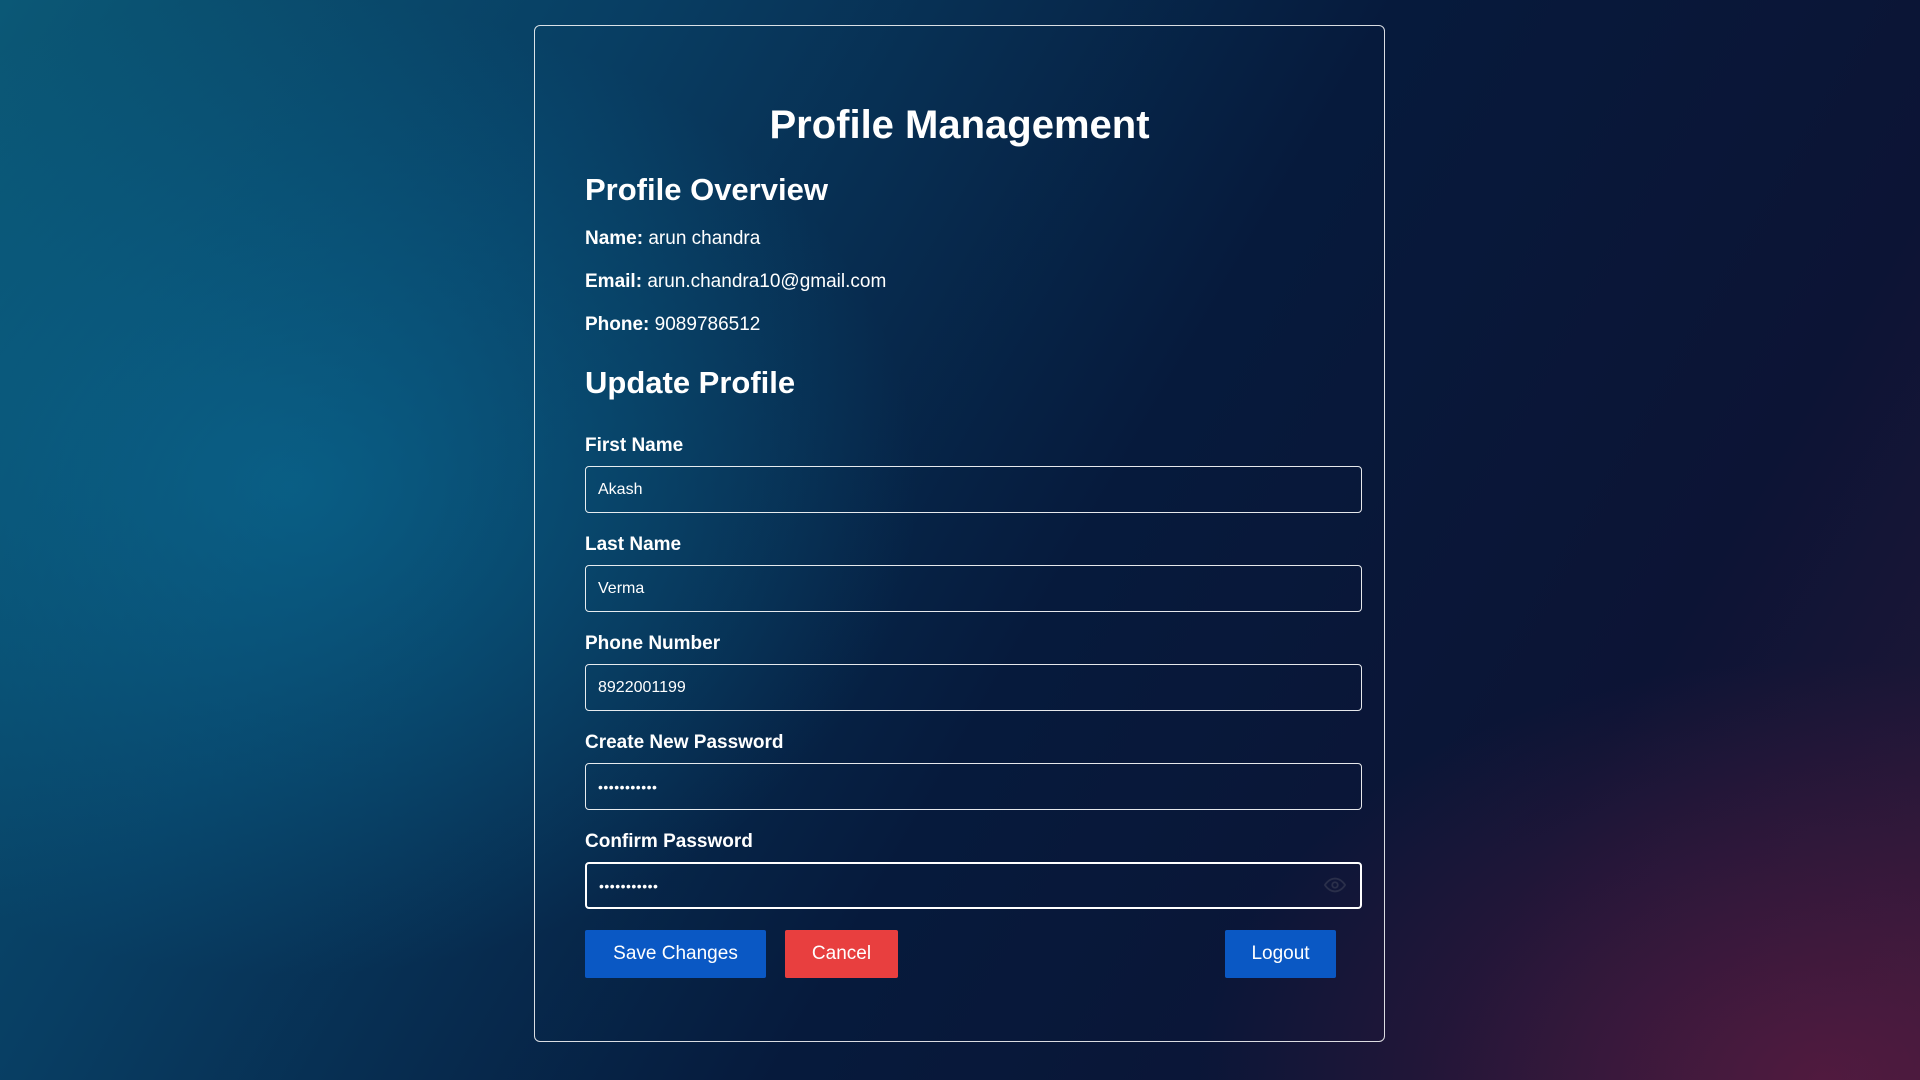  I want to click on overview-name-row: Name: arun chandra, so click(959, 238).